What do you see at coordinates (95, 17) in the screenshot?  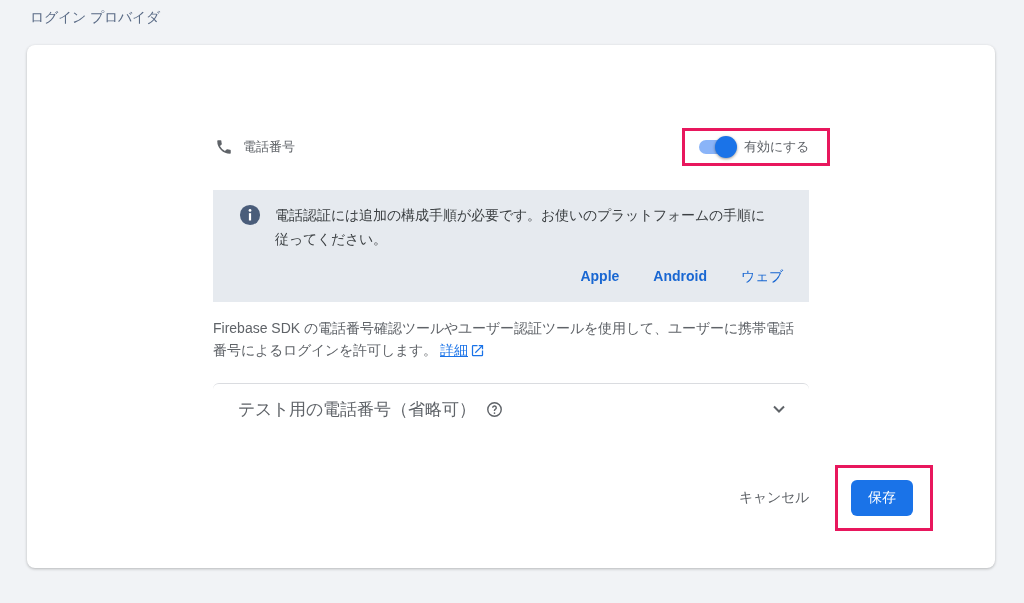 I see `page-title: ログイン プロバイダ` at bounding box center [95, 17].